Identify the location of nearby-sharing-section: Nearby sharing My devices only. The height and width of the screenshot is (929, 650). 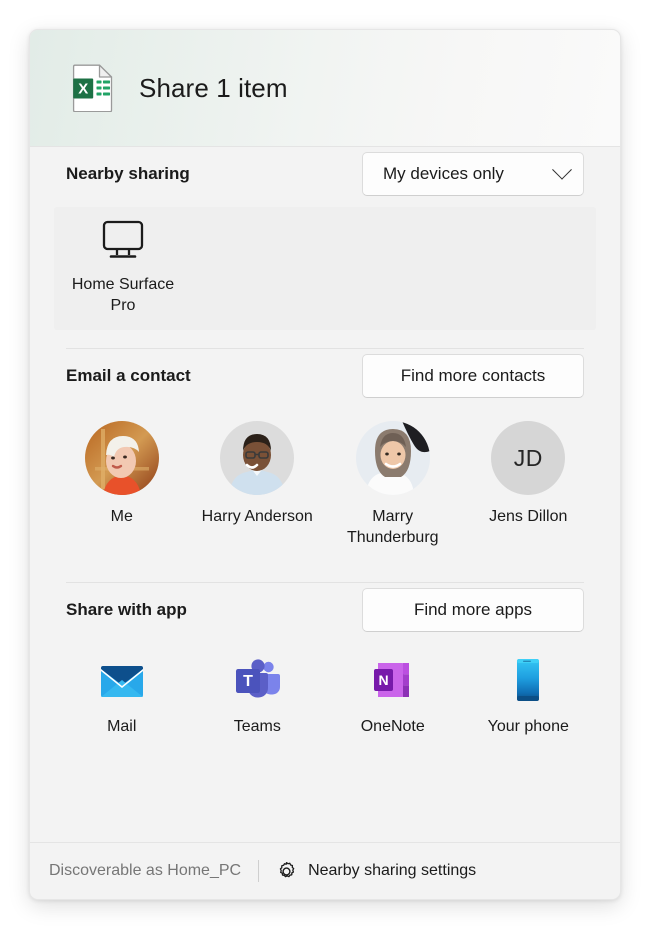
(325, 174).